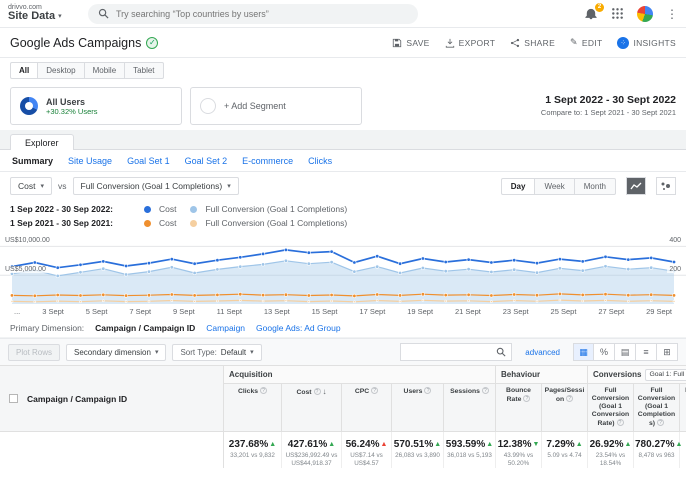  I want to click on tab-explorer: Explorer, so click(42, 142).